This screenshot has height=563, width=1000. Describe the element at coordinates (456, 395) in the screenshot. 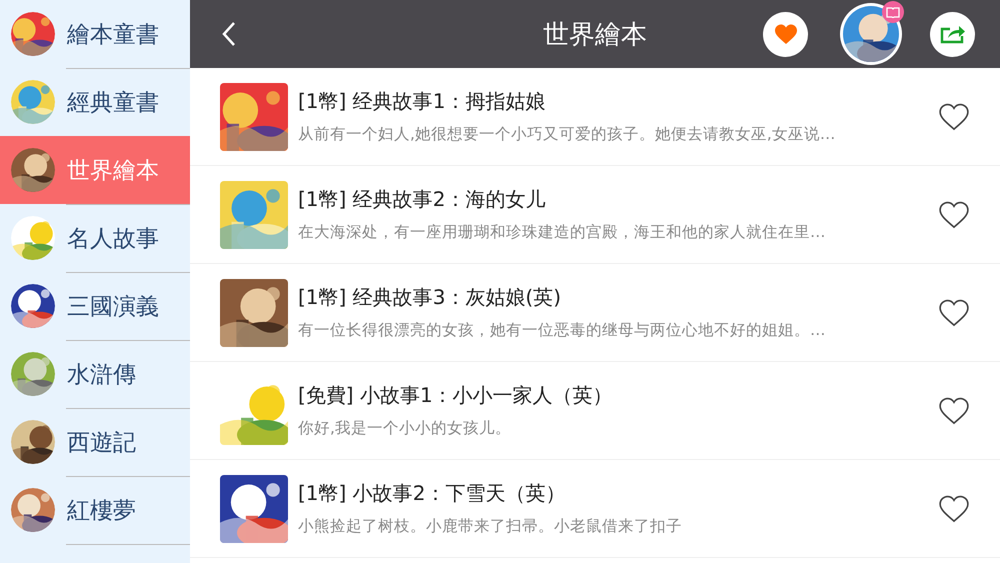

I see `story-title: [免費] 小故事1：小小一家人（英）` at that location.